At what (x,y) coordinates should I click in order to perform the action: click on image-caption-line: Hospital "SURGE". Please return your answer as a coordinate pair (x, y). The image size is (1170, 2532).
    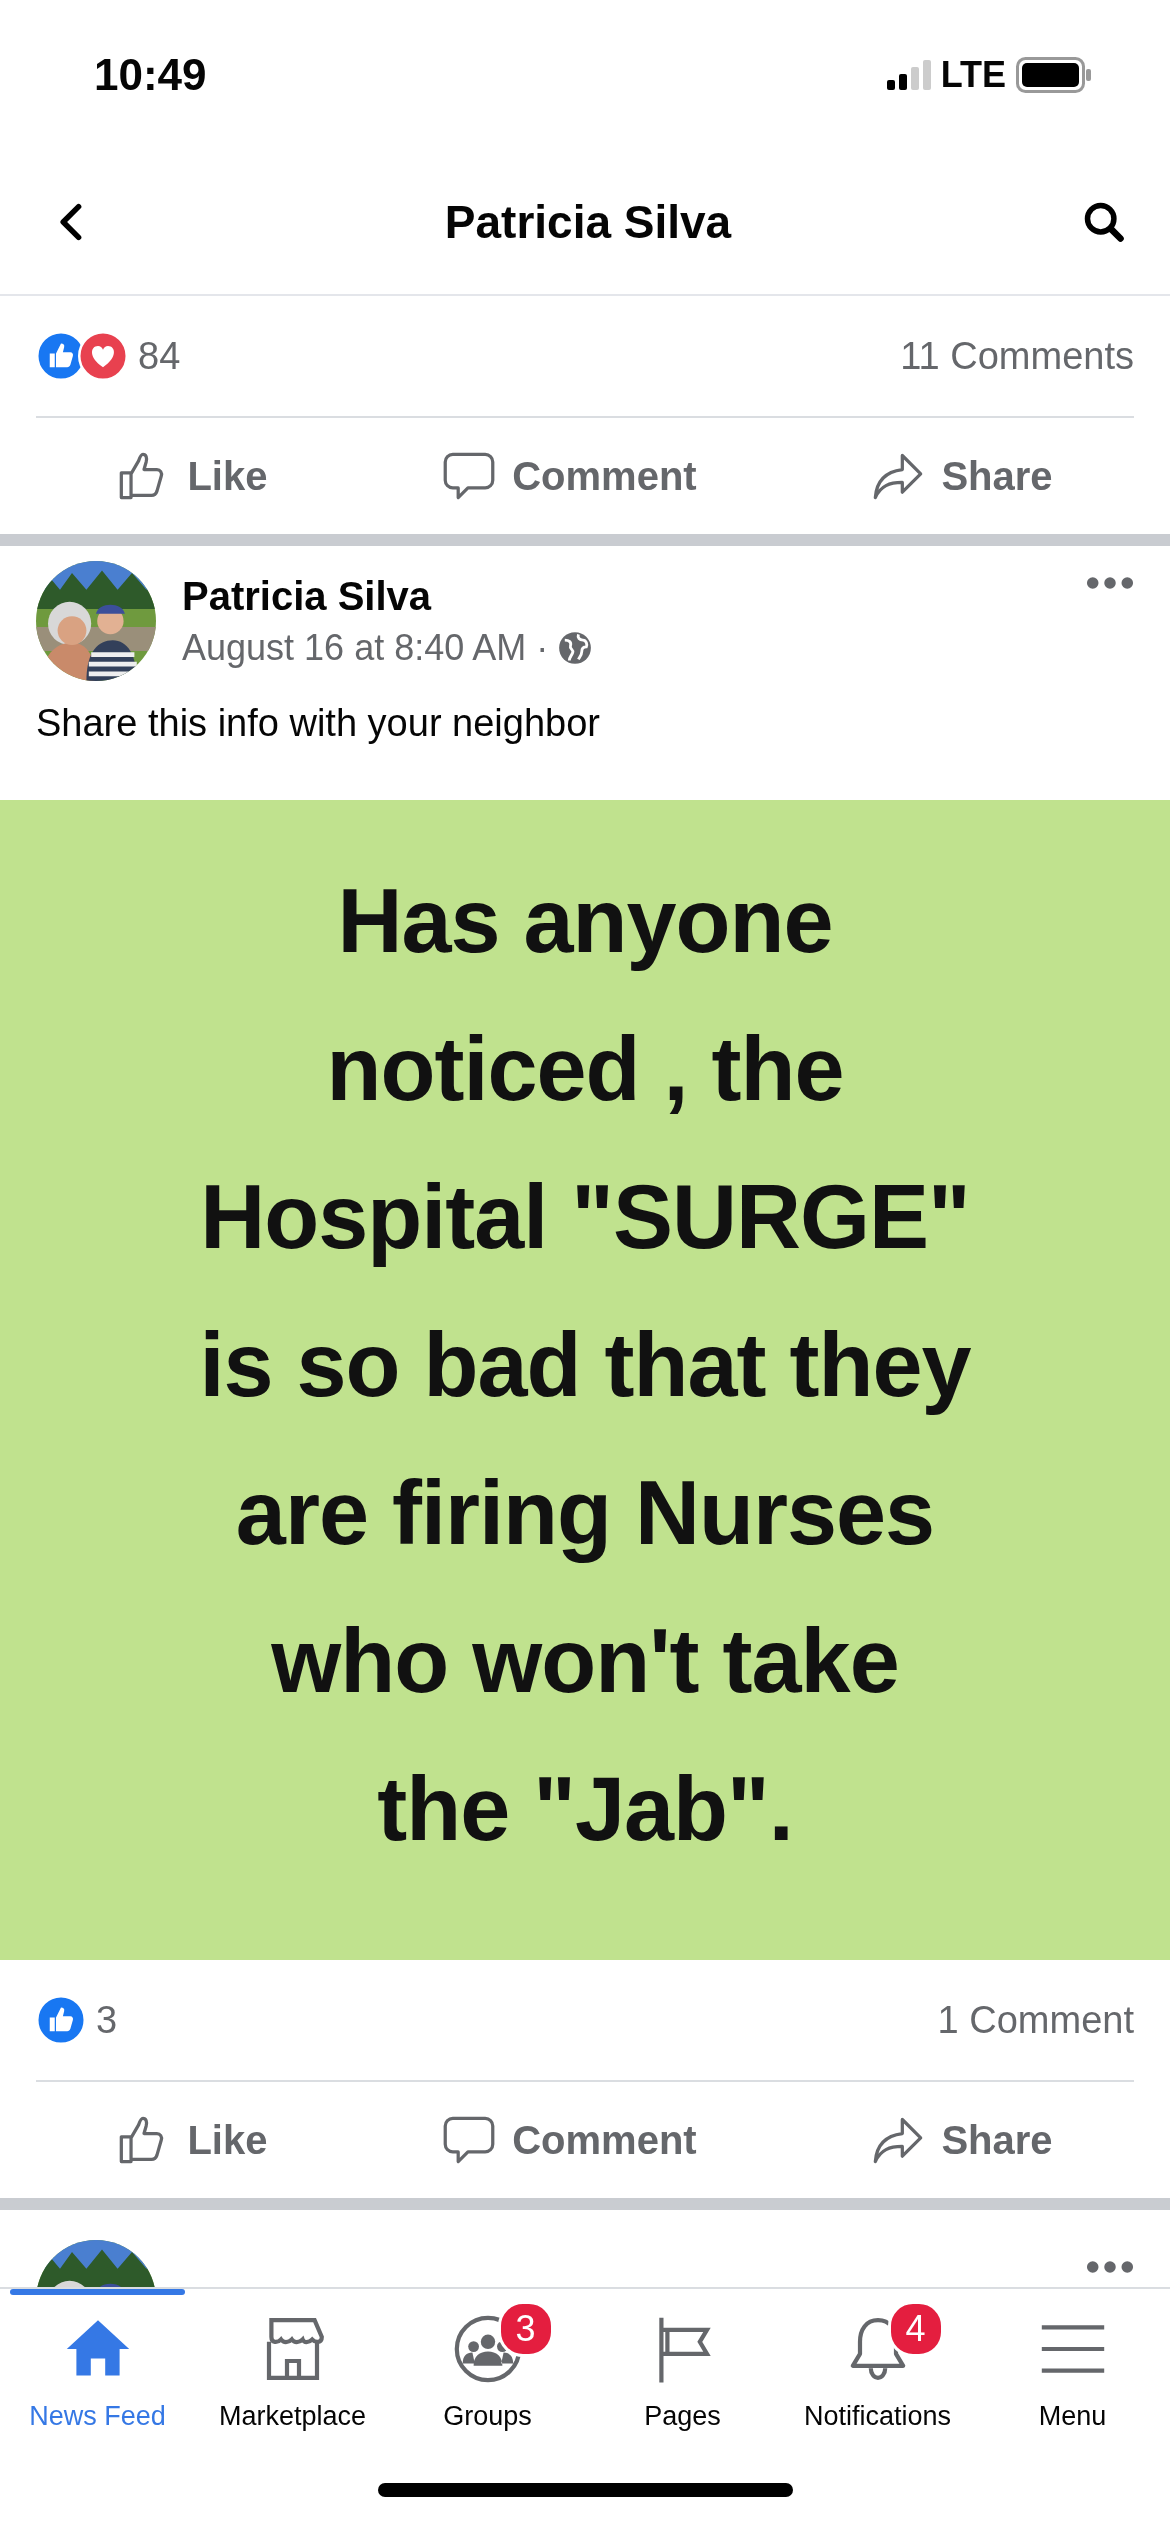
    Looking at the image, I should click on (585, 1217).